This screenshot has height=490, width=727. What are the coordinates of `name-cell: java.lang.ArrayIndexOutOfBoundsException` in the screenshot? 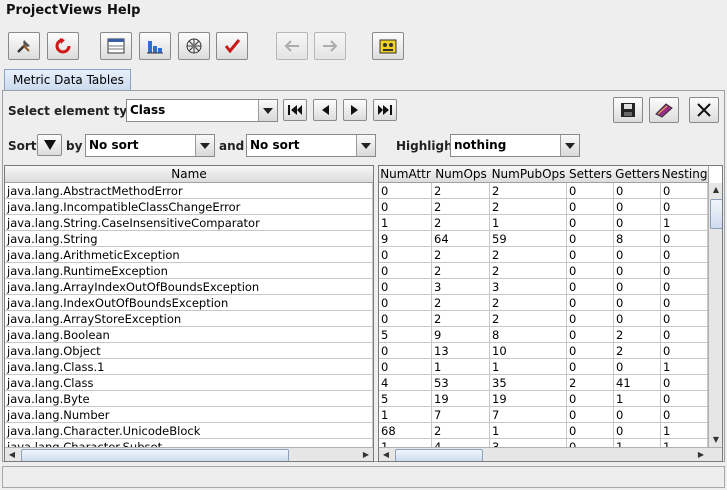 It's located at (189, 287).